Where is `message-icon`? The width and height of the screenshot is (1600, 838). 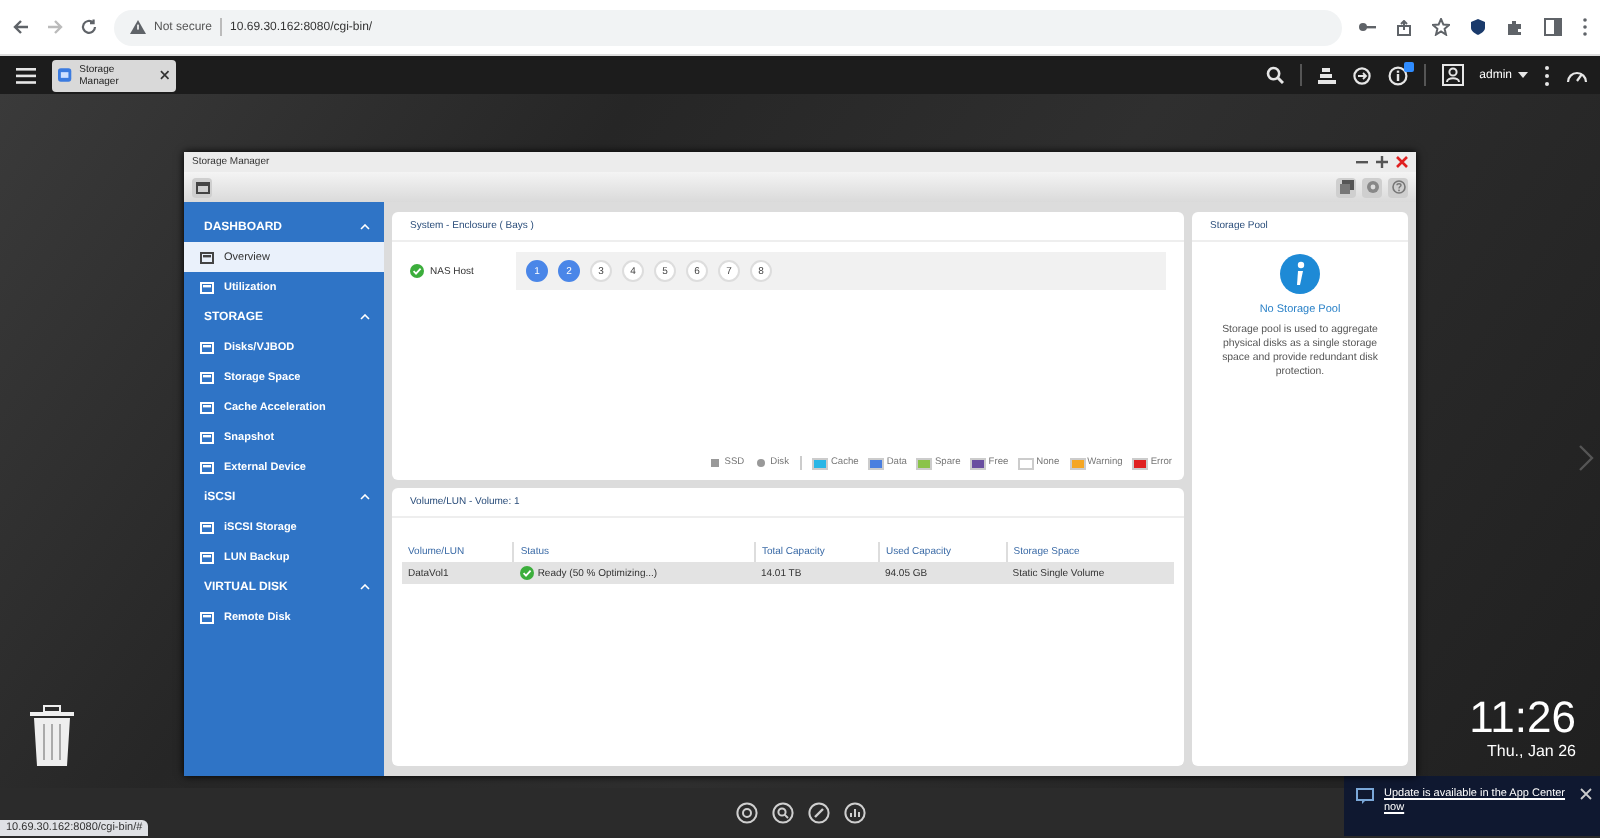 message-icon is located at coordinates (1365, 796).